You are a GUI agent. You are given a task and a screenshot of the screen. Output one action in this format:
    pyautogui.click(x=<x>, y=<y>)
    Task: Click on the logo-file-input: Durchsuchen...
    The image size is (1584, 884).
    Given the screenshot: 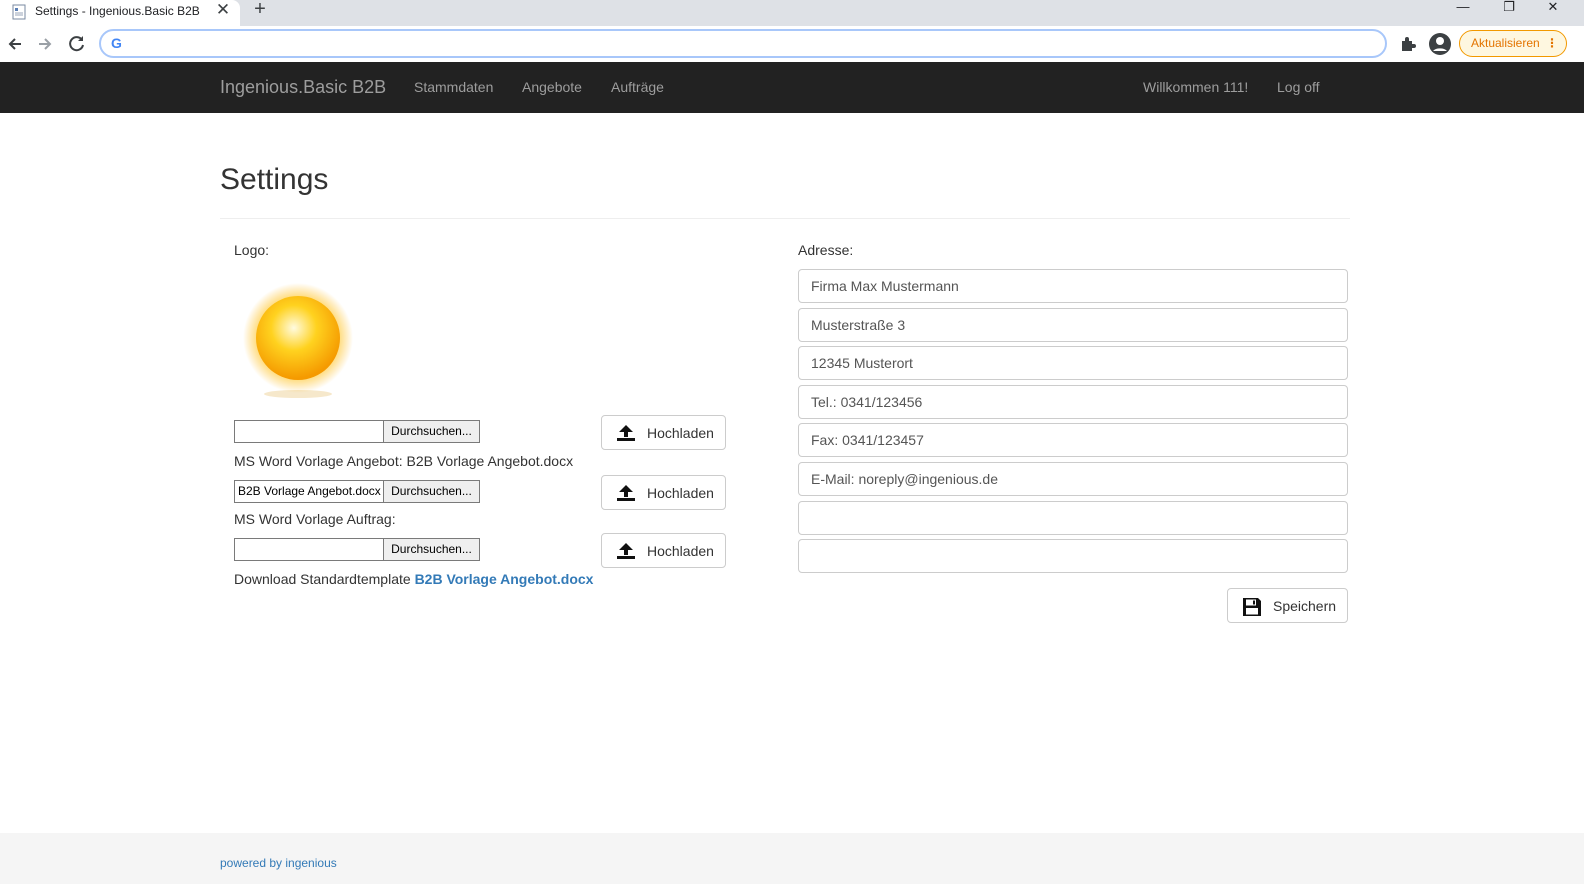 What is the action you would take?
    pyautogui.click(x=357, y=431)
    